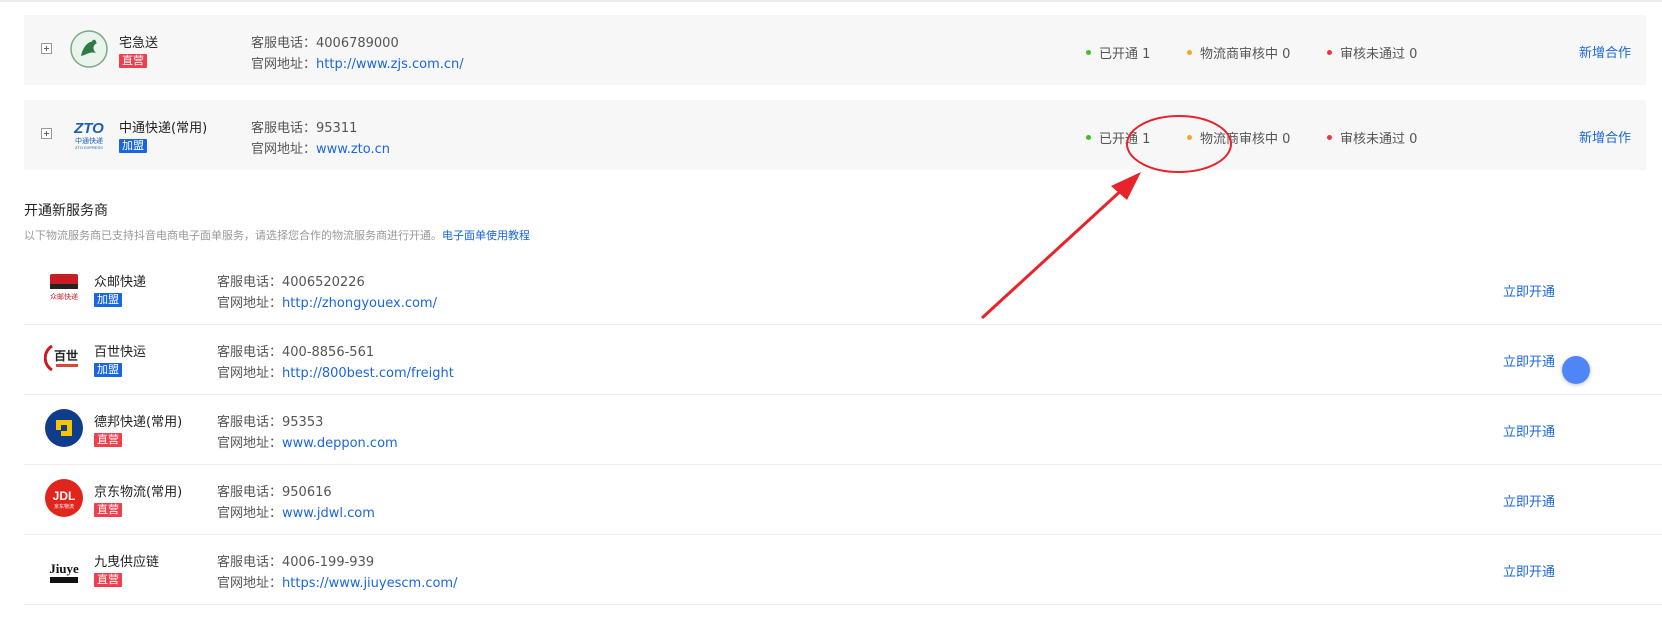 The image size is (1662, 641). I want to click on svg-text: 中通快递, so click(89, 140).